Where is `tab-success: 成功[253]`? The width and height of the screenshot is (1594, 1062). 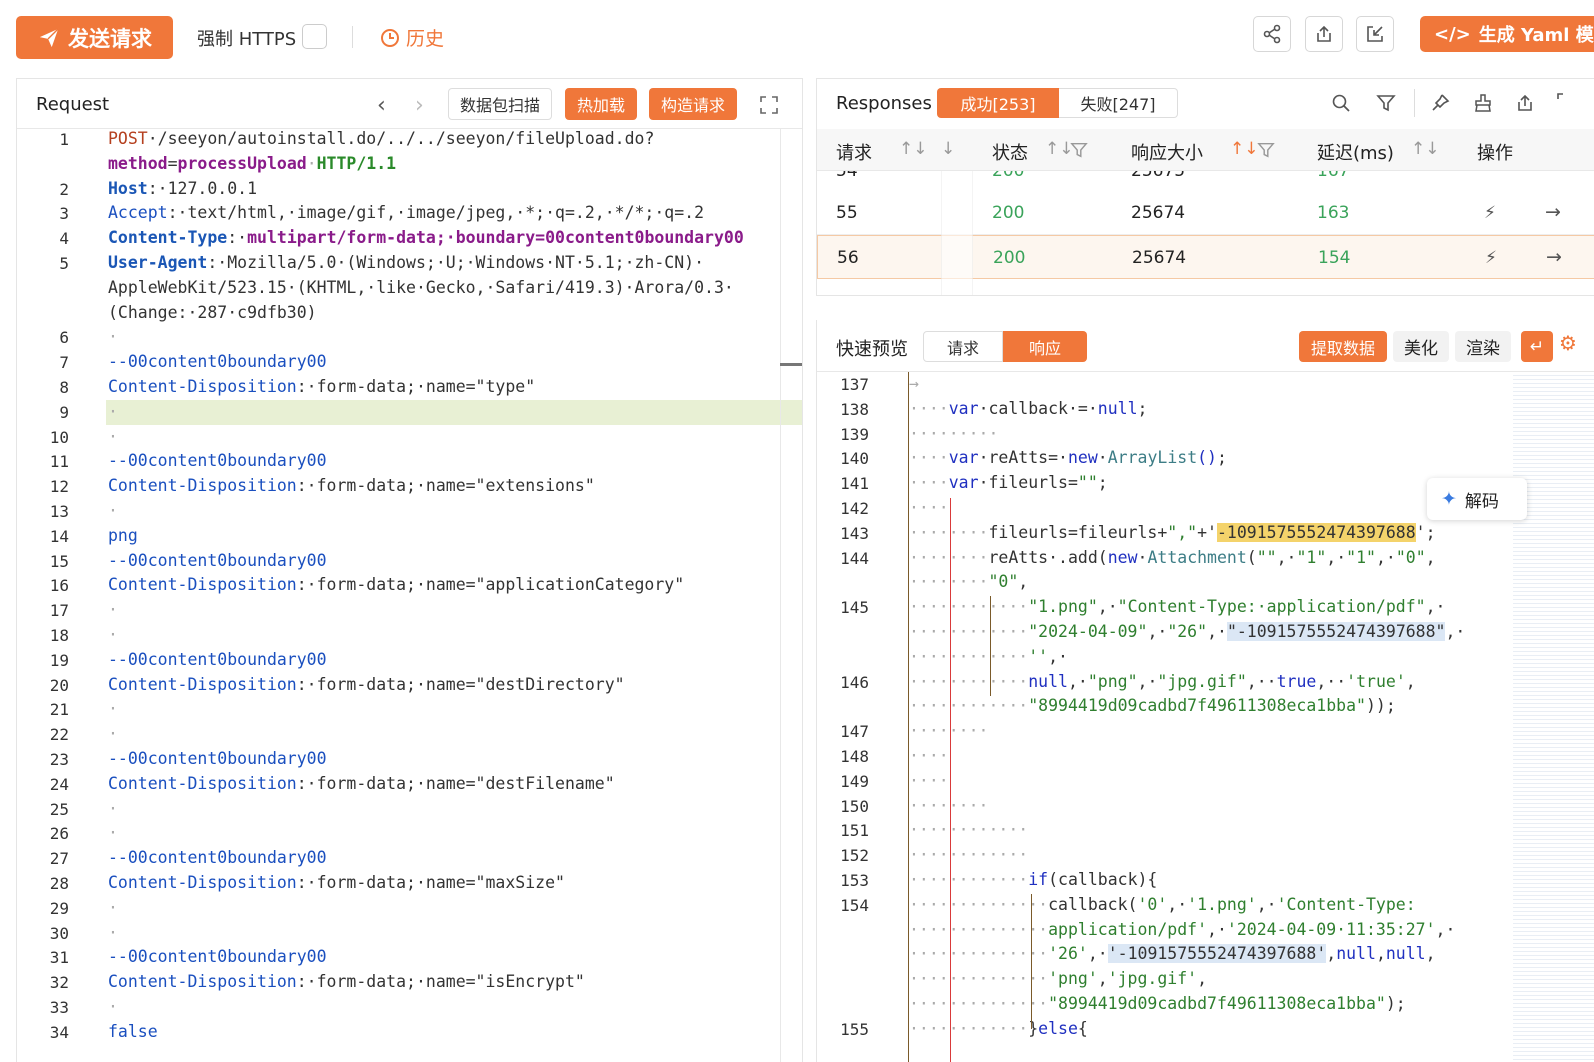 tab-success: 成功[253] is located at coordinates (998, 103).